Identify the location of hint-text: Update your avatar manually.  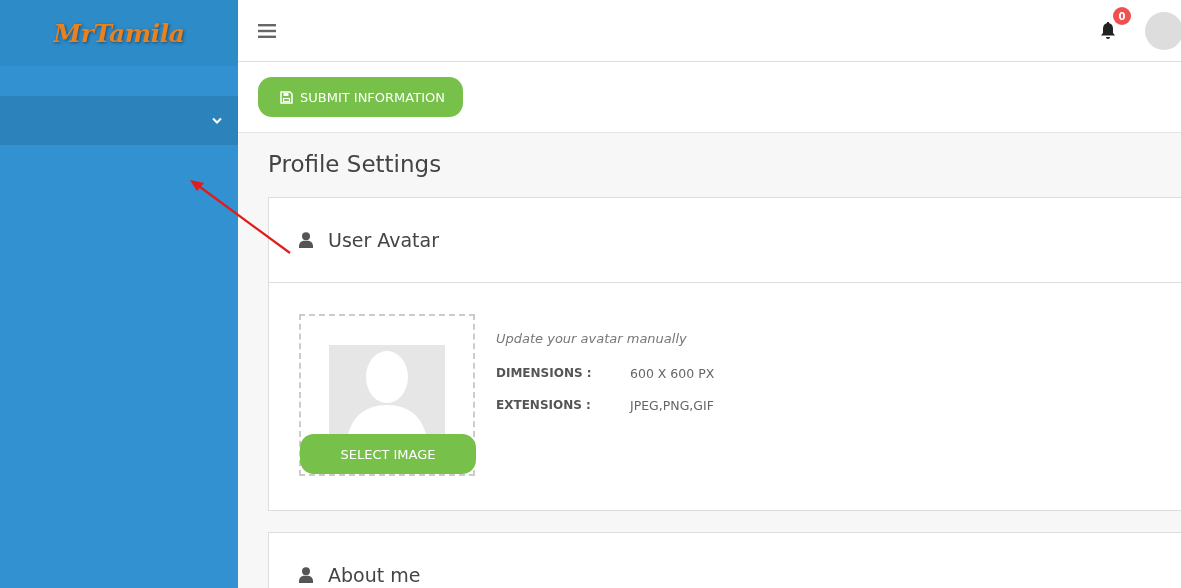
(592, 338).